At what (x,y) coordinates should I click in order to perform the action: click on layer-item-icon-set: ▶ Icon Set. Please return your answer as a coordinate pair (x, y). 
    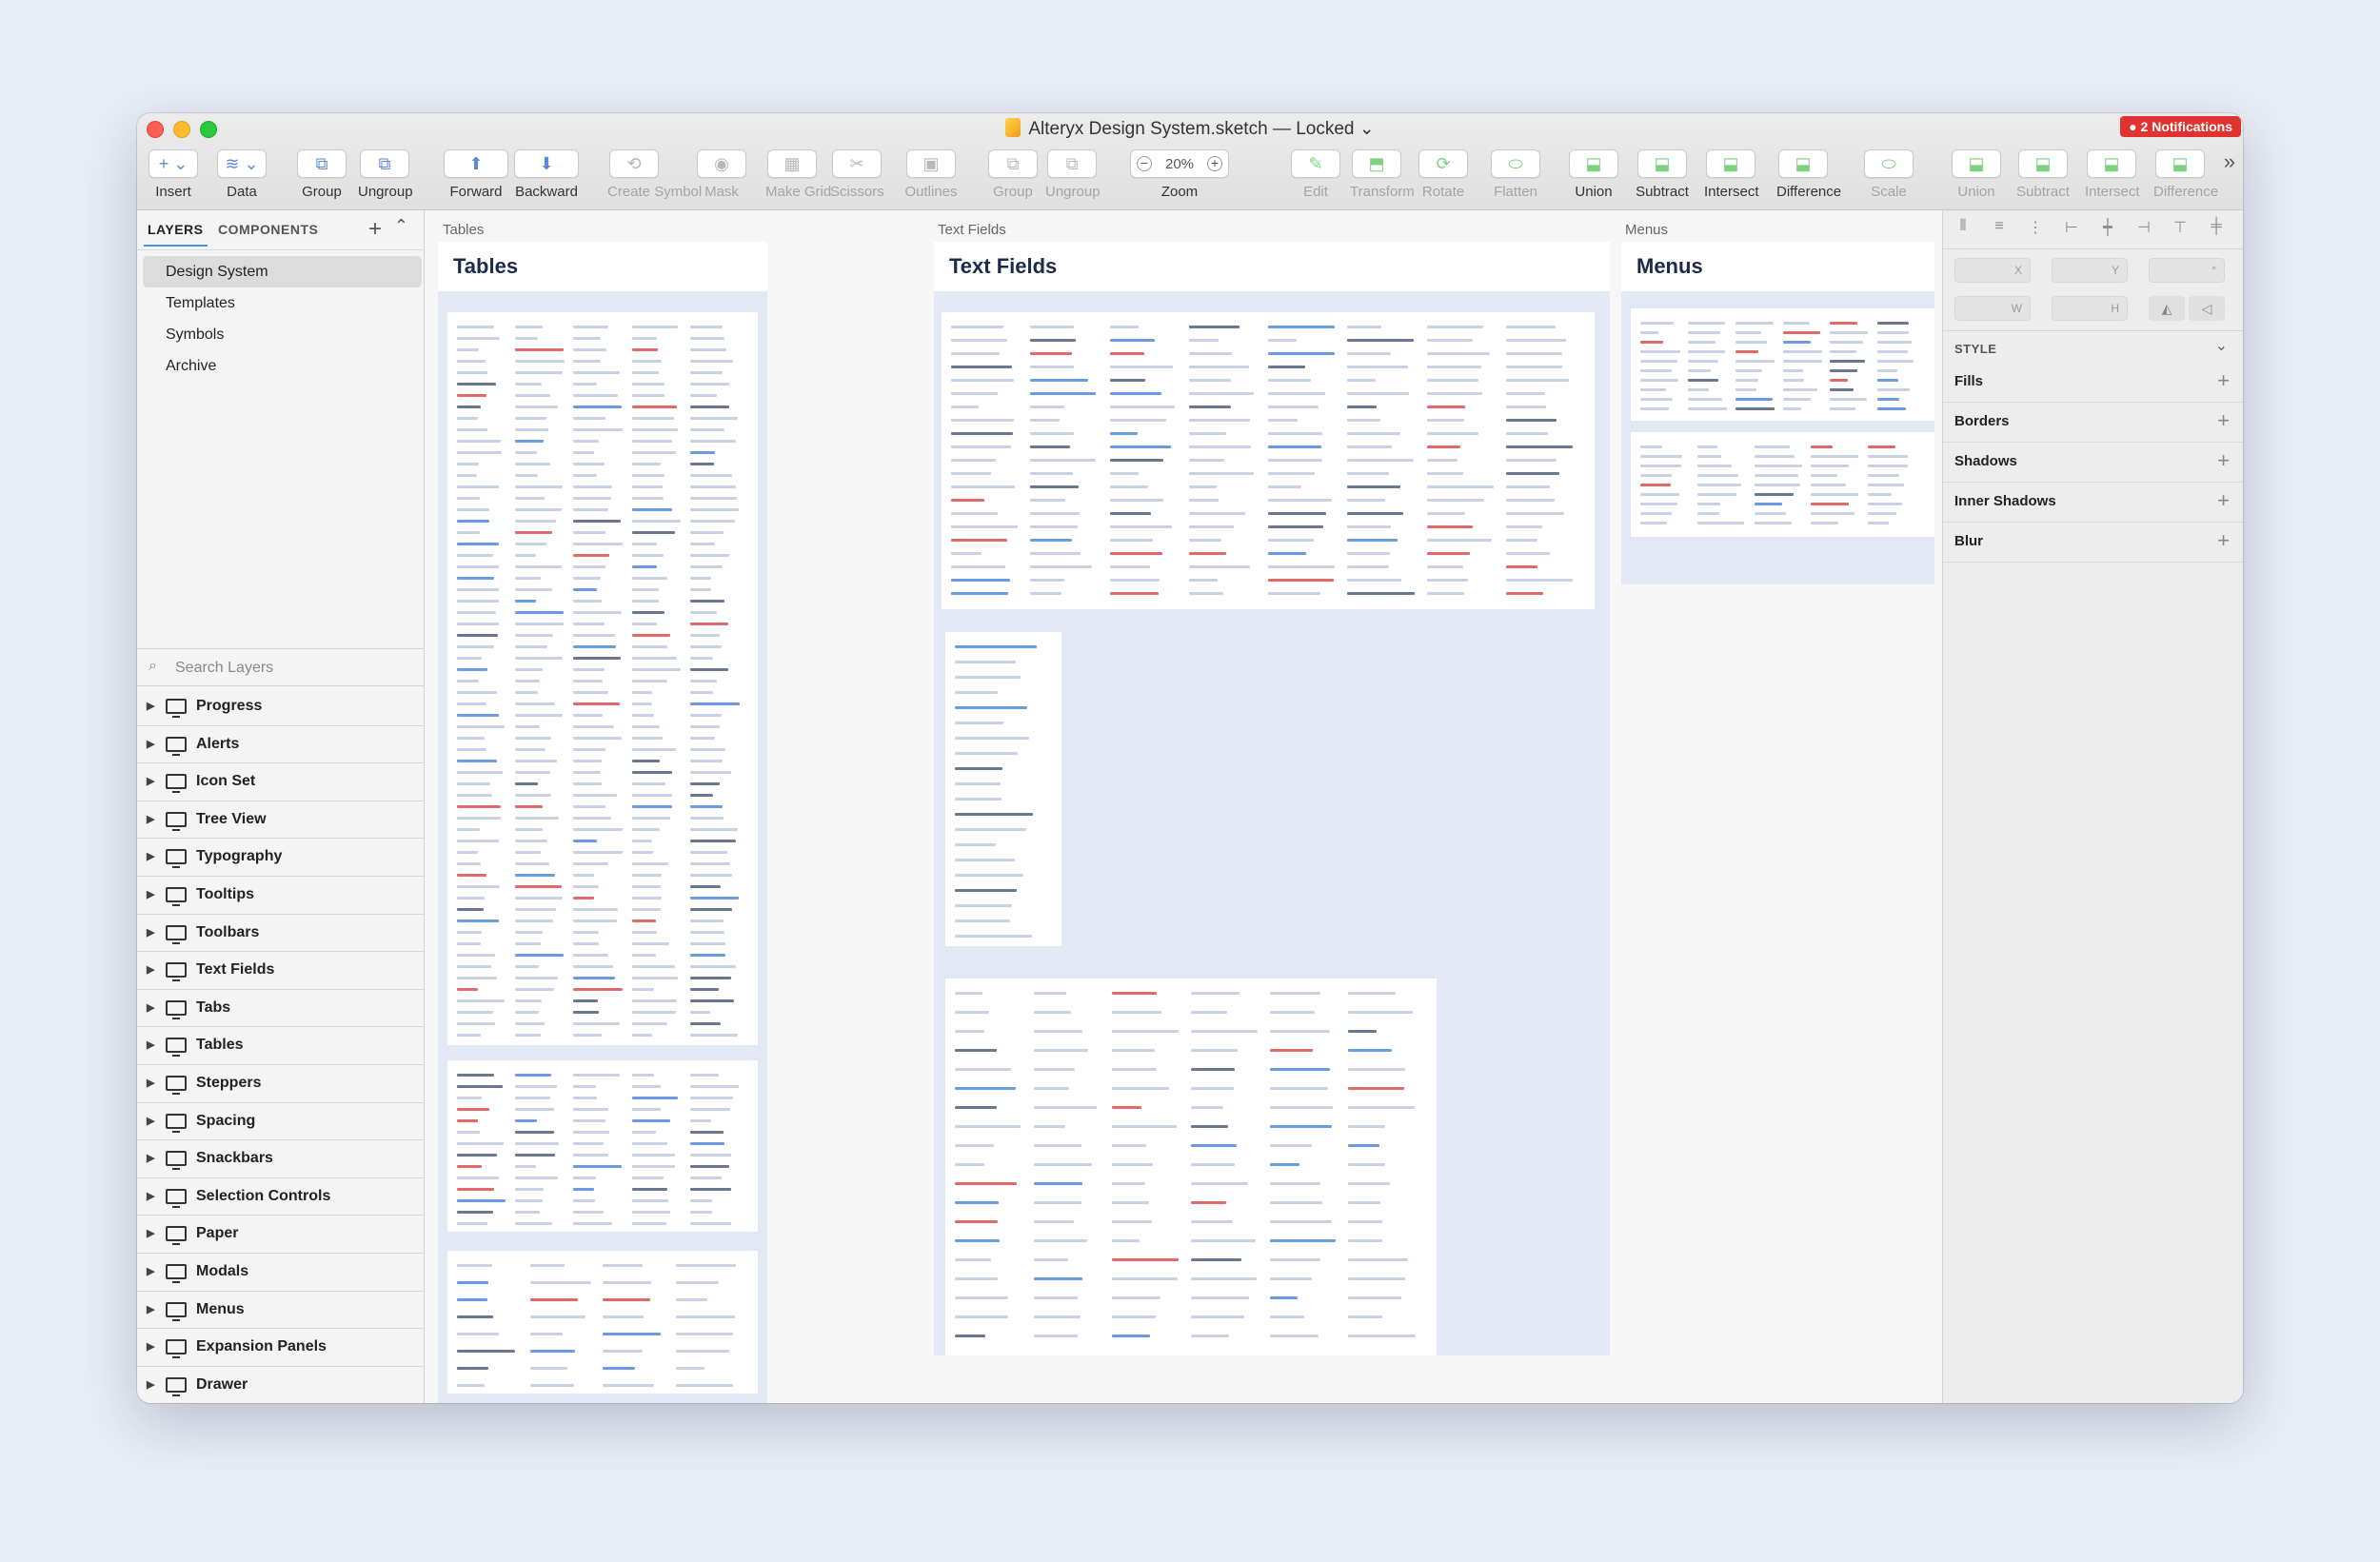
    Looking at the image, I should click on (280, 782).